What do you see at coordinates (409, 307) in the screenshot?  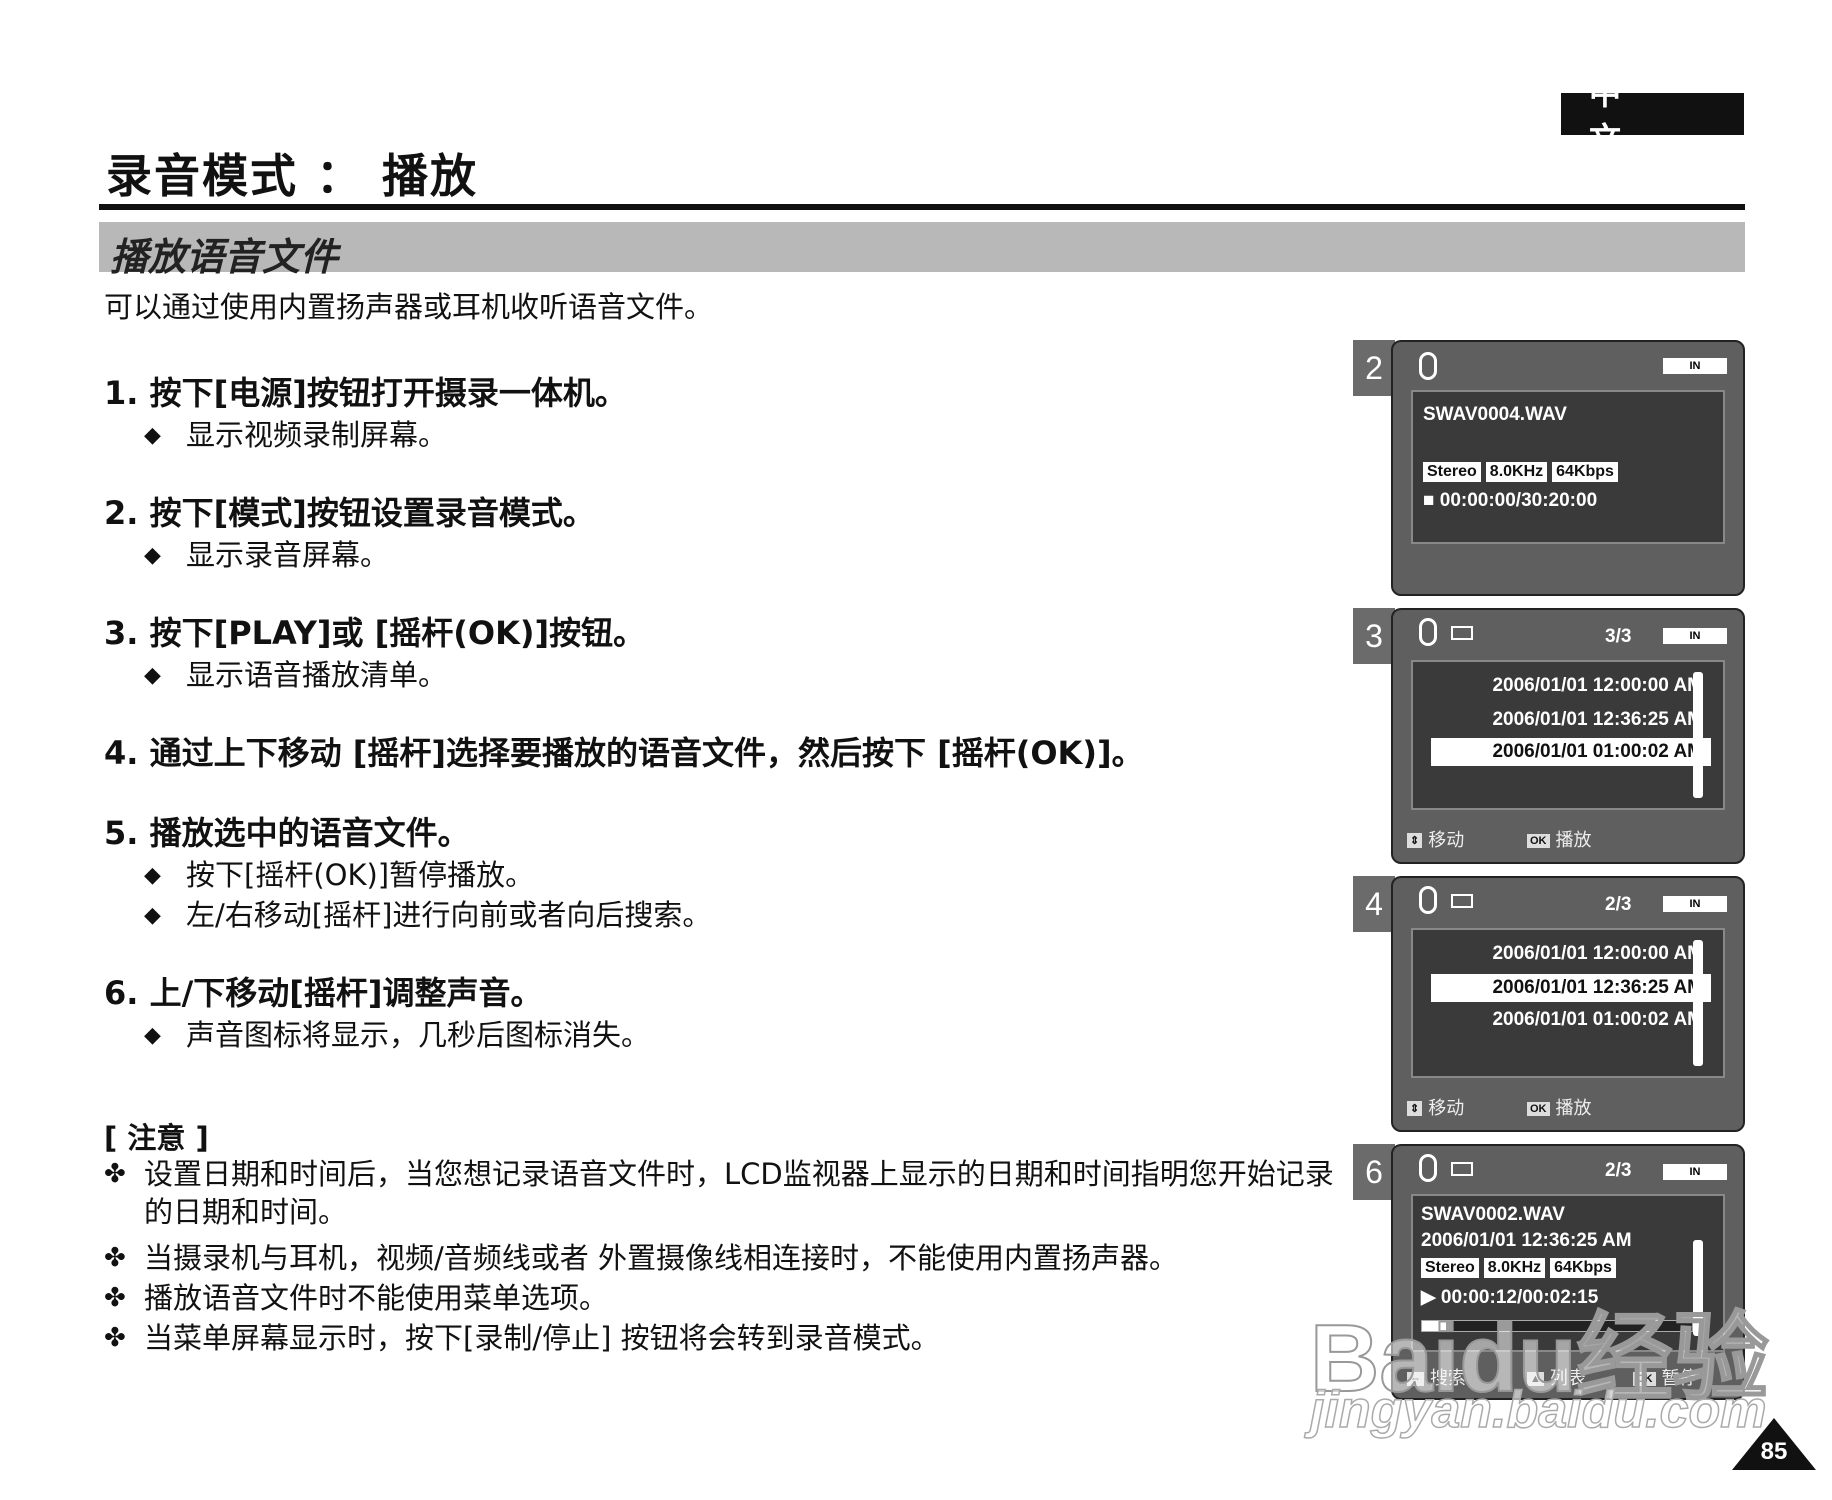 I see `intro-text: 可以通过使用内置扬声器或耳机收听语音文件。` at bounding box center [409, 307].